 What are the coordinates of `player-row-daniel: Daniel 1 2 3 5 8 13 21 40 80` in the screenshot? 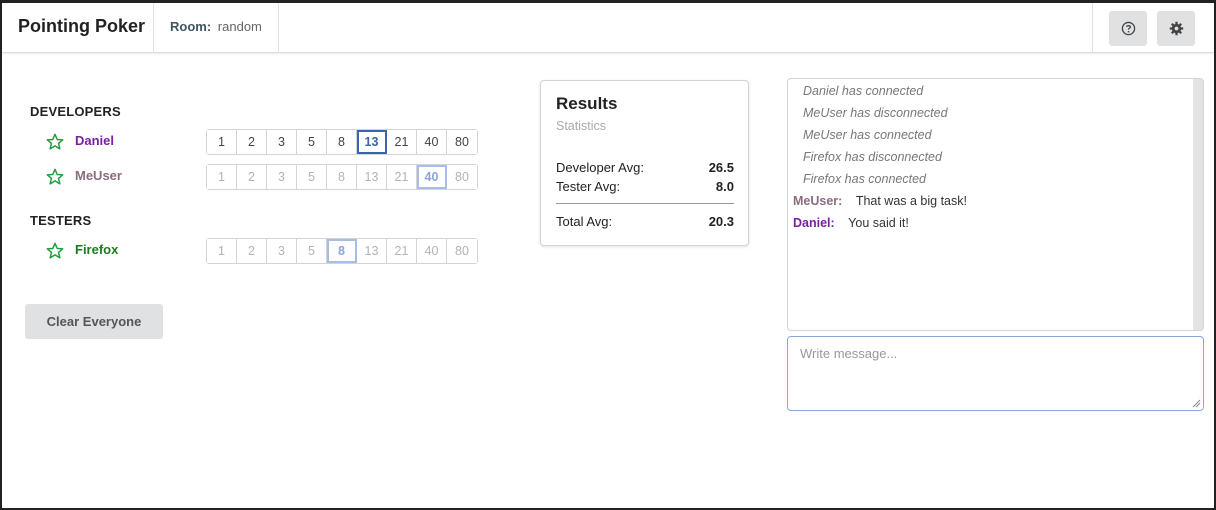 It's located at (266, 142).